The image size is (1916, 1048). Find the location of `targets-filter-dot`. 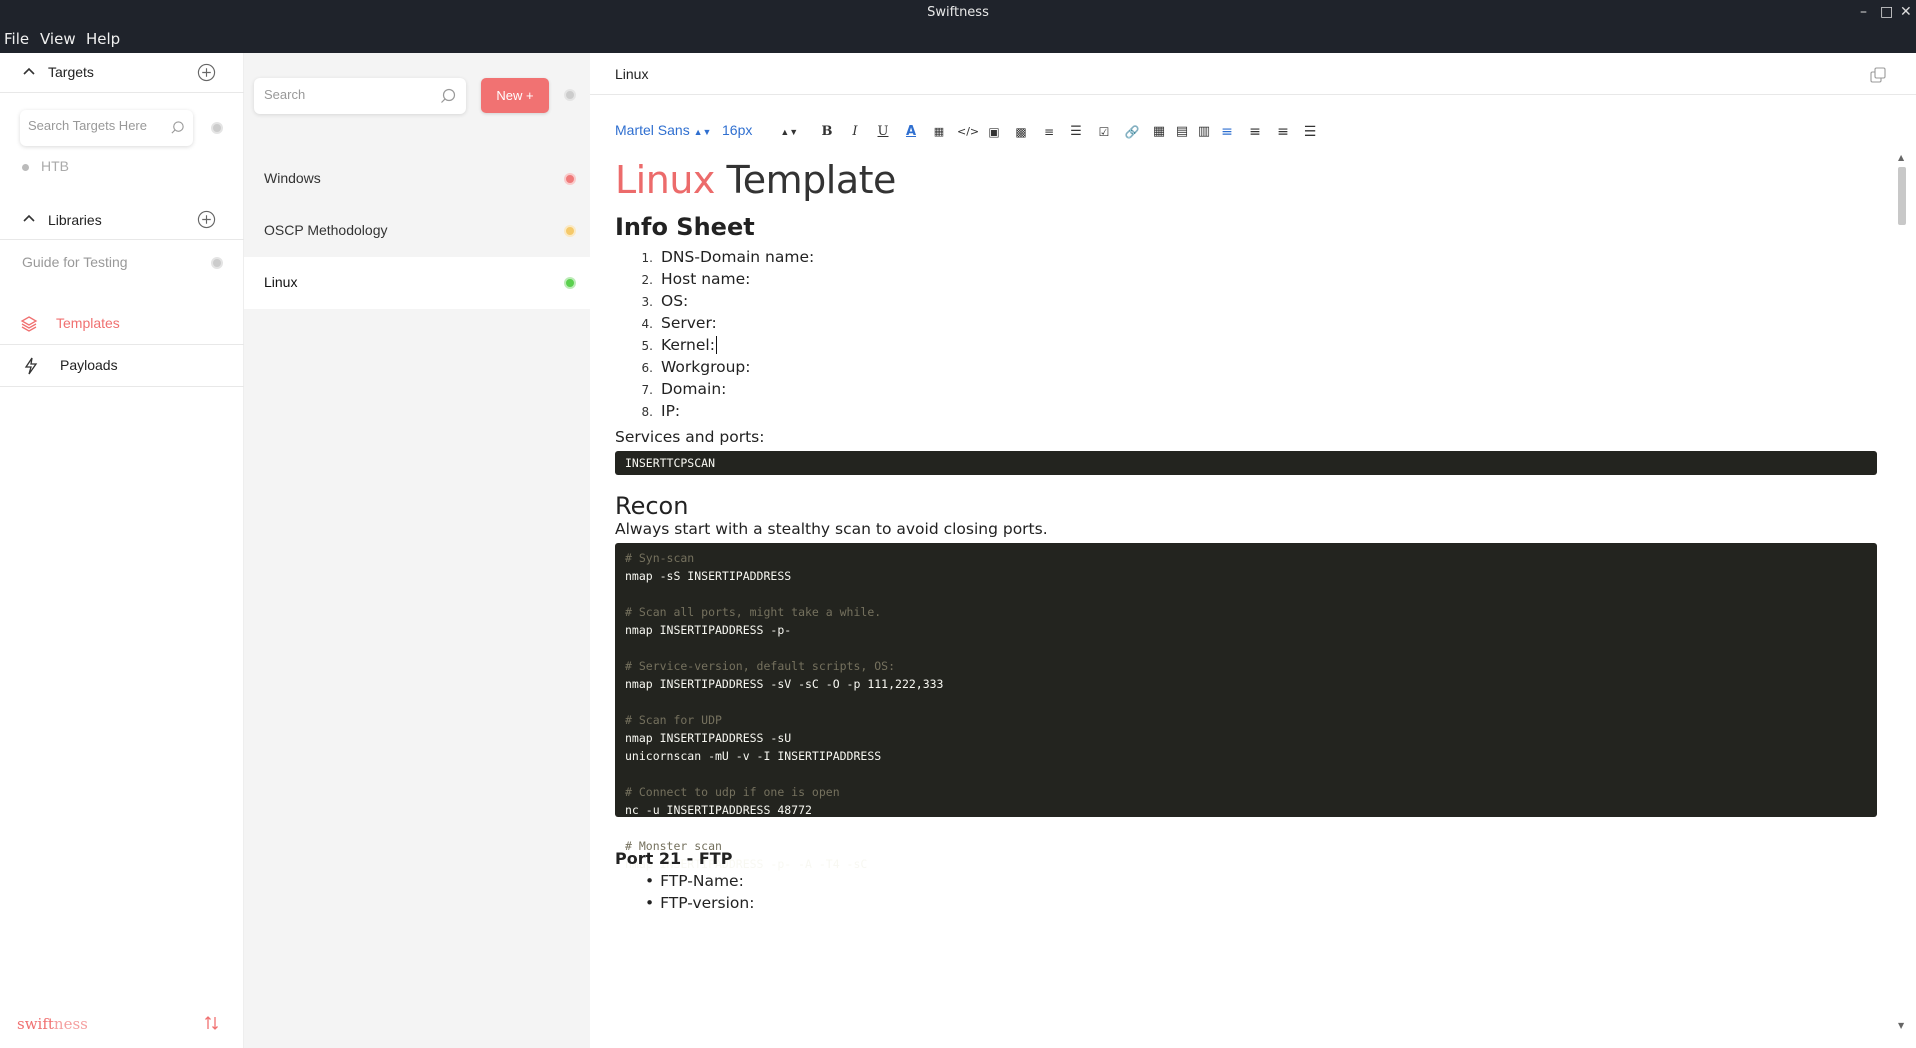

targets-filter-dot is located at coordinates (217, 128).